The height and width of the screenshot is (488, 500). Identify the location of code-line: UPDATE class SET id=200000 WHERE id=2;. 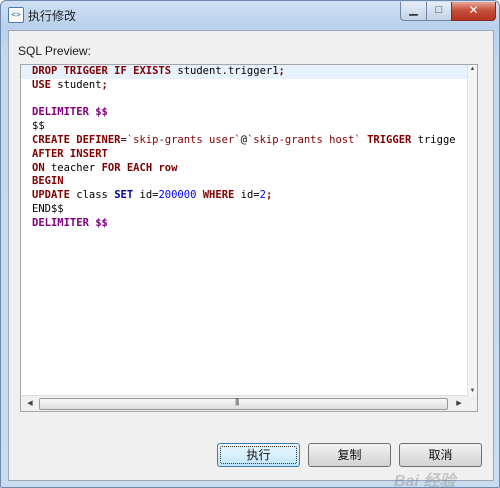
(244, 196).